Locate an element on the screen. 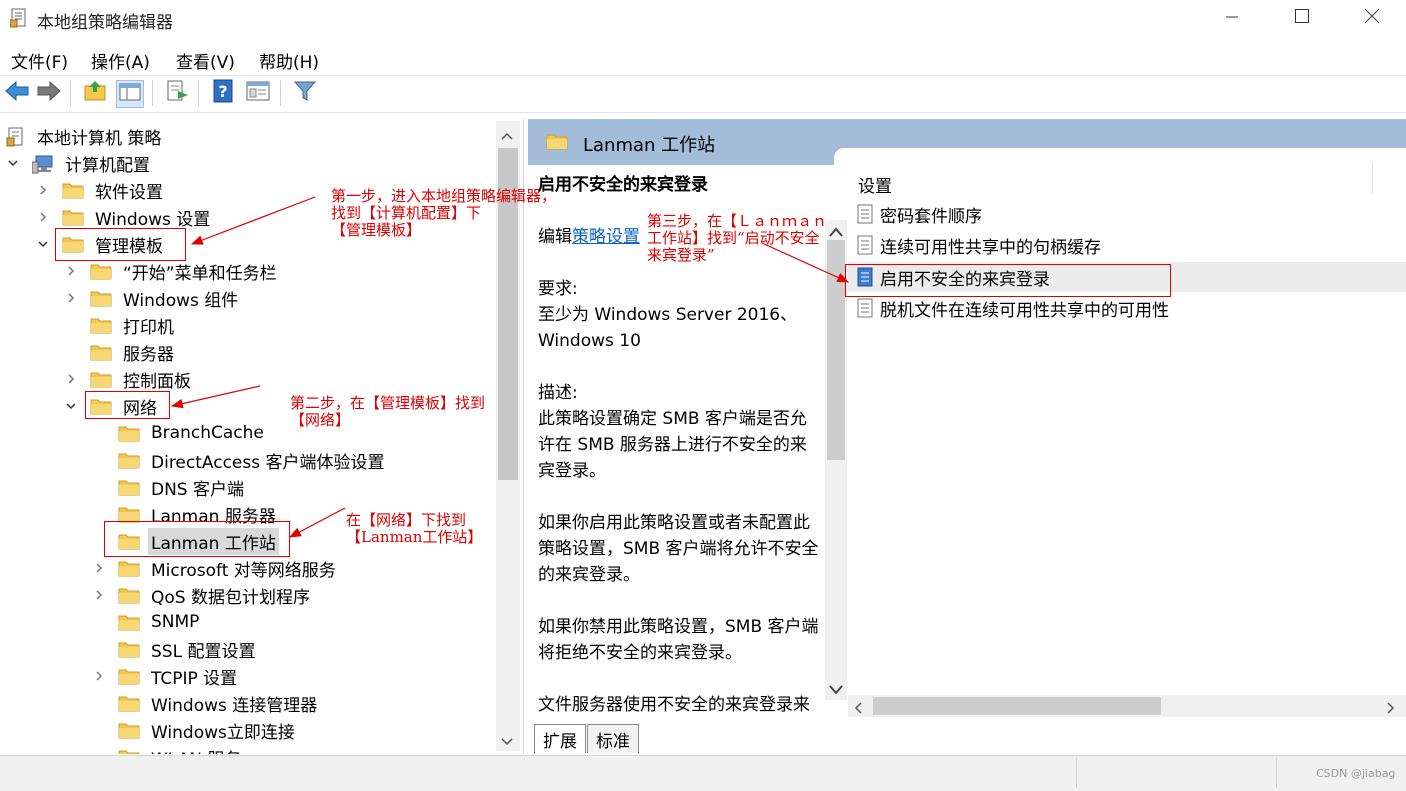 This screenshot has width=1406, height=791. tree-item-dns-client: DNS 客户端 is located at coordinates (169, 487).